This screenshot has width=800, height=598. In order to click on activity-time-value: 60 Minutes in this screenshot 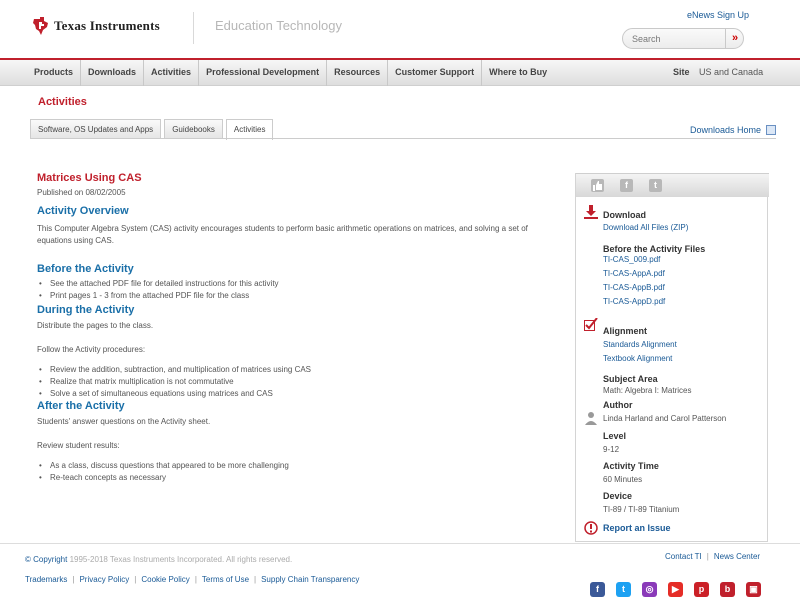, I will do `click(623, 479)`.